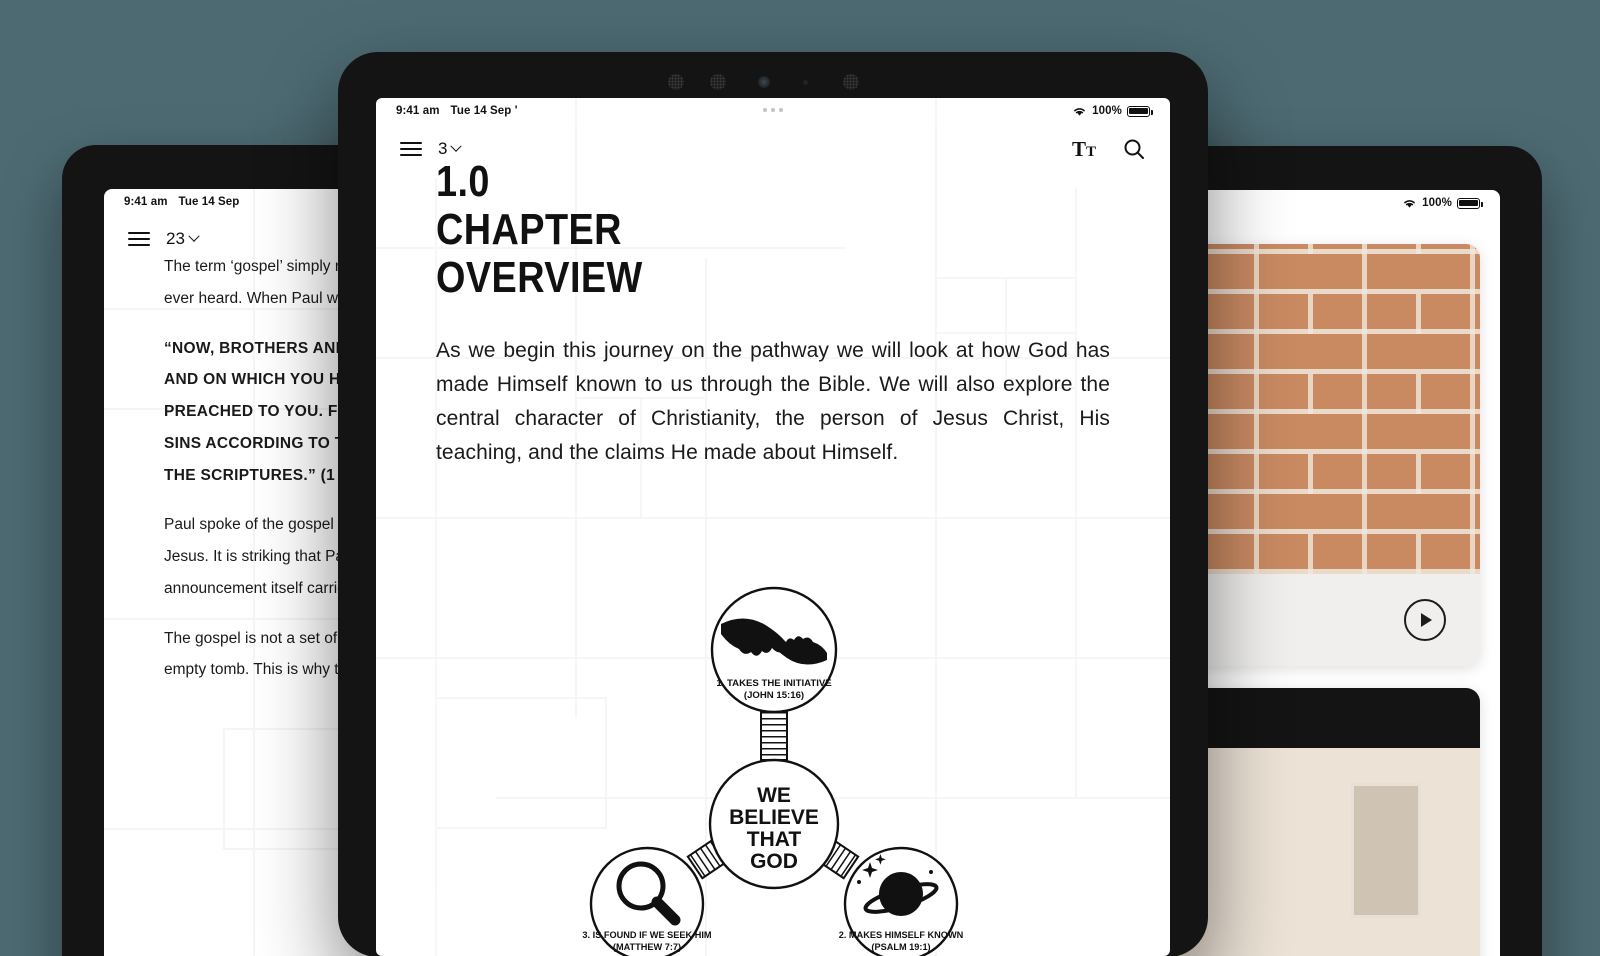 The width and height of the screenshot is (1600, 956). I want to click on battery-percent-label: 100%, so click(1437, 203).